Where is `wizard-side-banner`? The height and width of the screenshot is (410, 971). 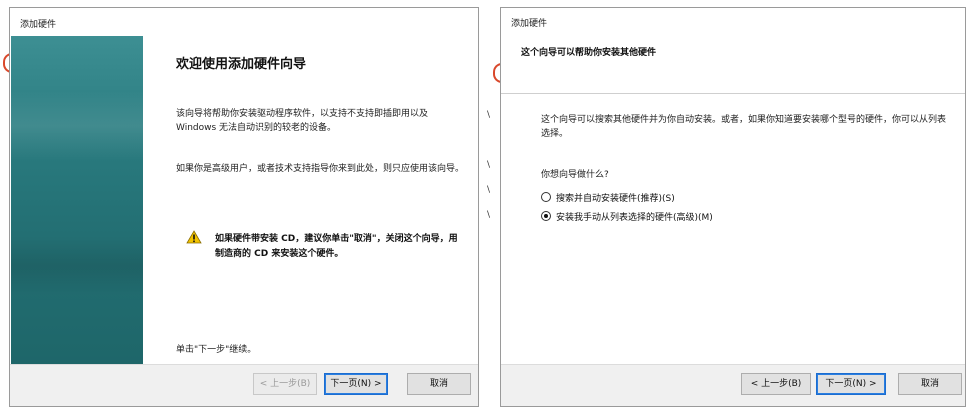
wizard-side-banner is located at coordinates (77, 201).